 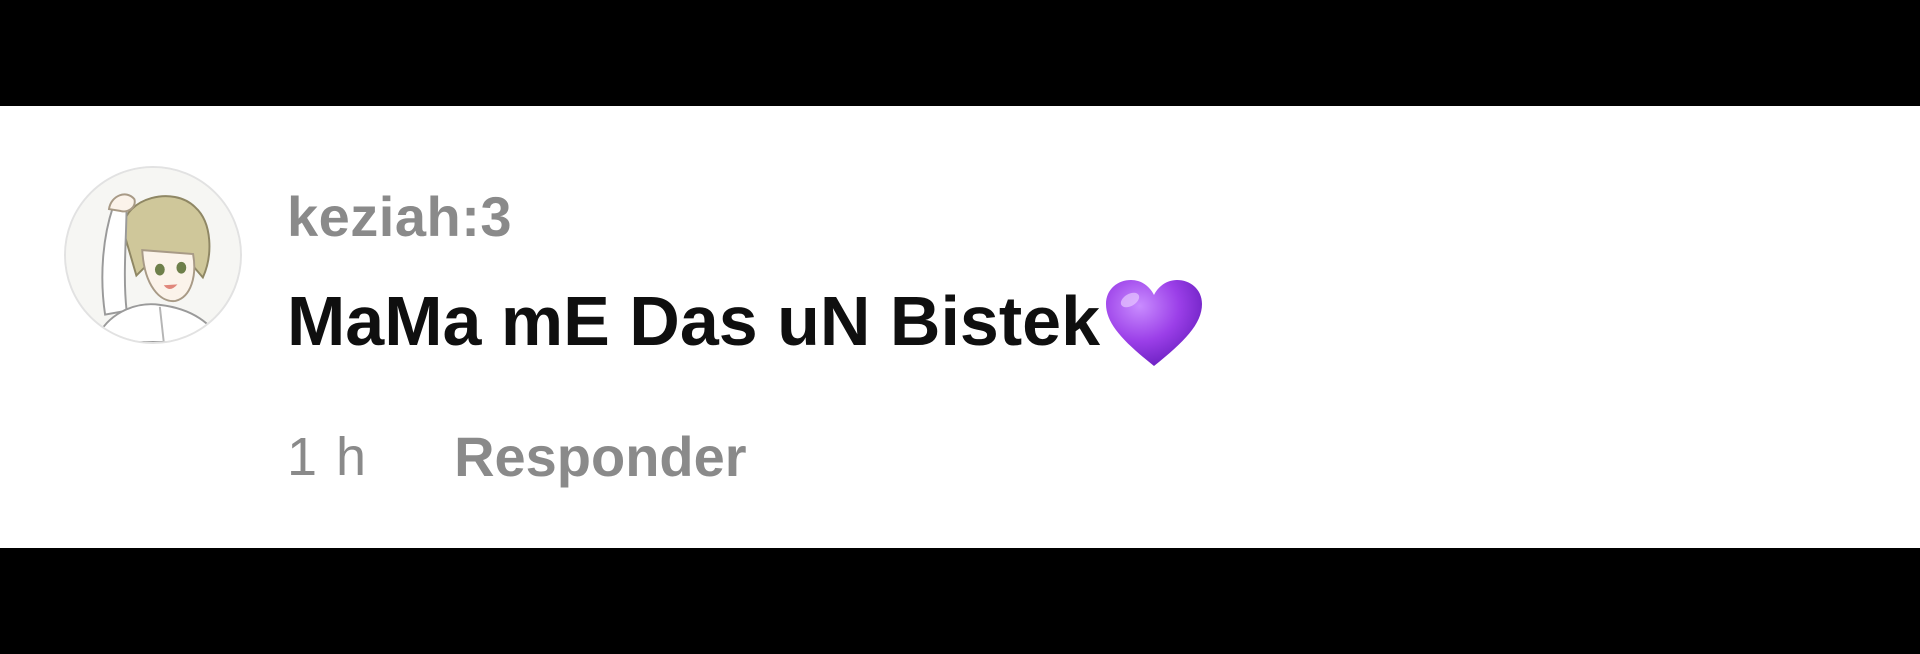 I want to click on comment-timestamp: 1 h, so click(x=328, y=456).